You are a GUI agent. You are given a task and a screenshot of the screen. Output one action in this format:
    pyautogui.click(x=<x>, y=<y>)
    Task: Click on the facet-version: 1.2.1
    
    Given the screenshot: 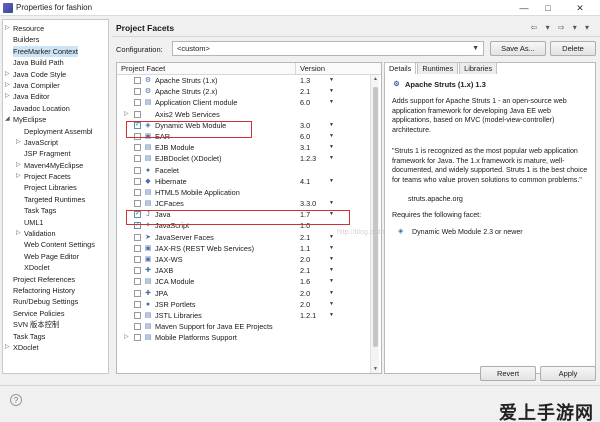 What is the action you would take?
    pyautogui.click(x=308, y=315)
    